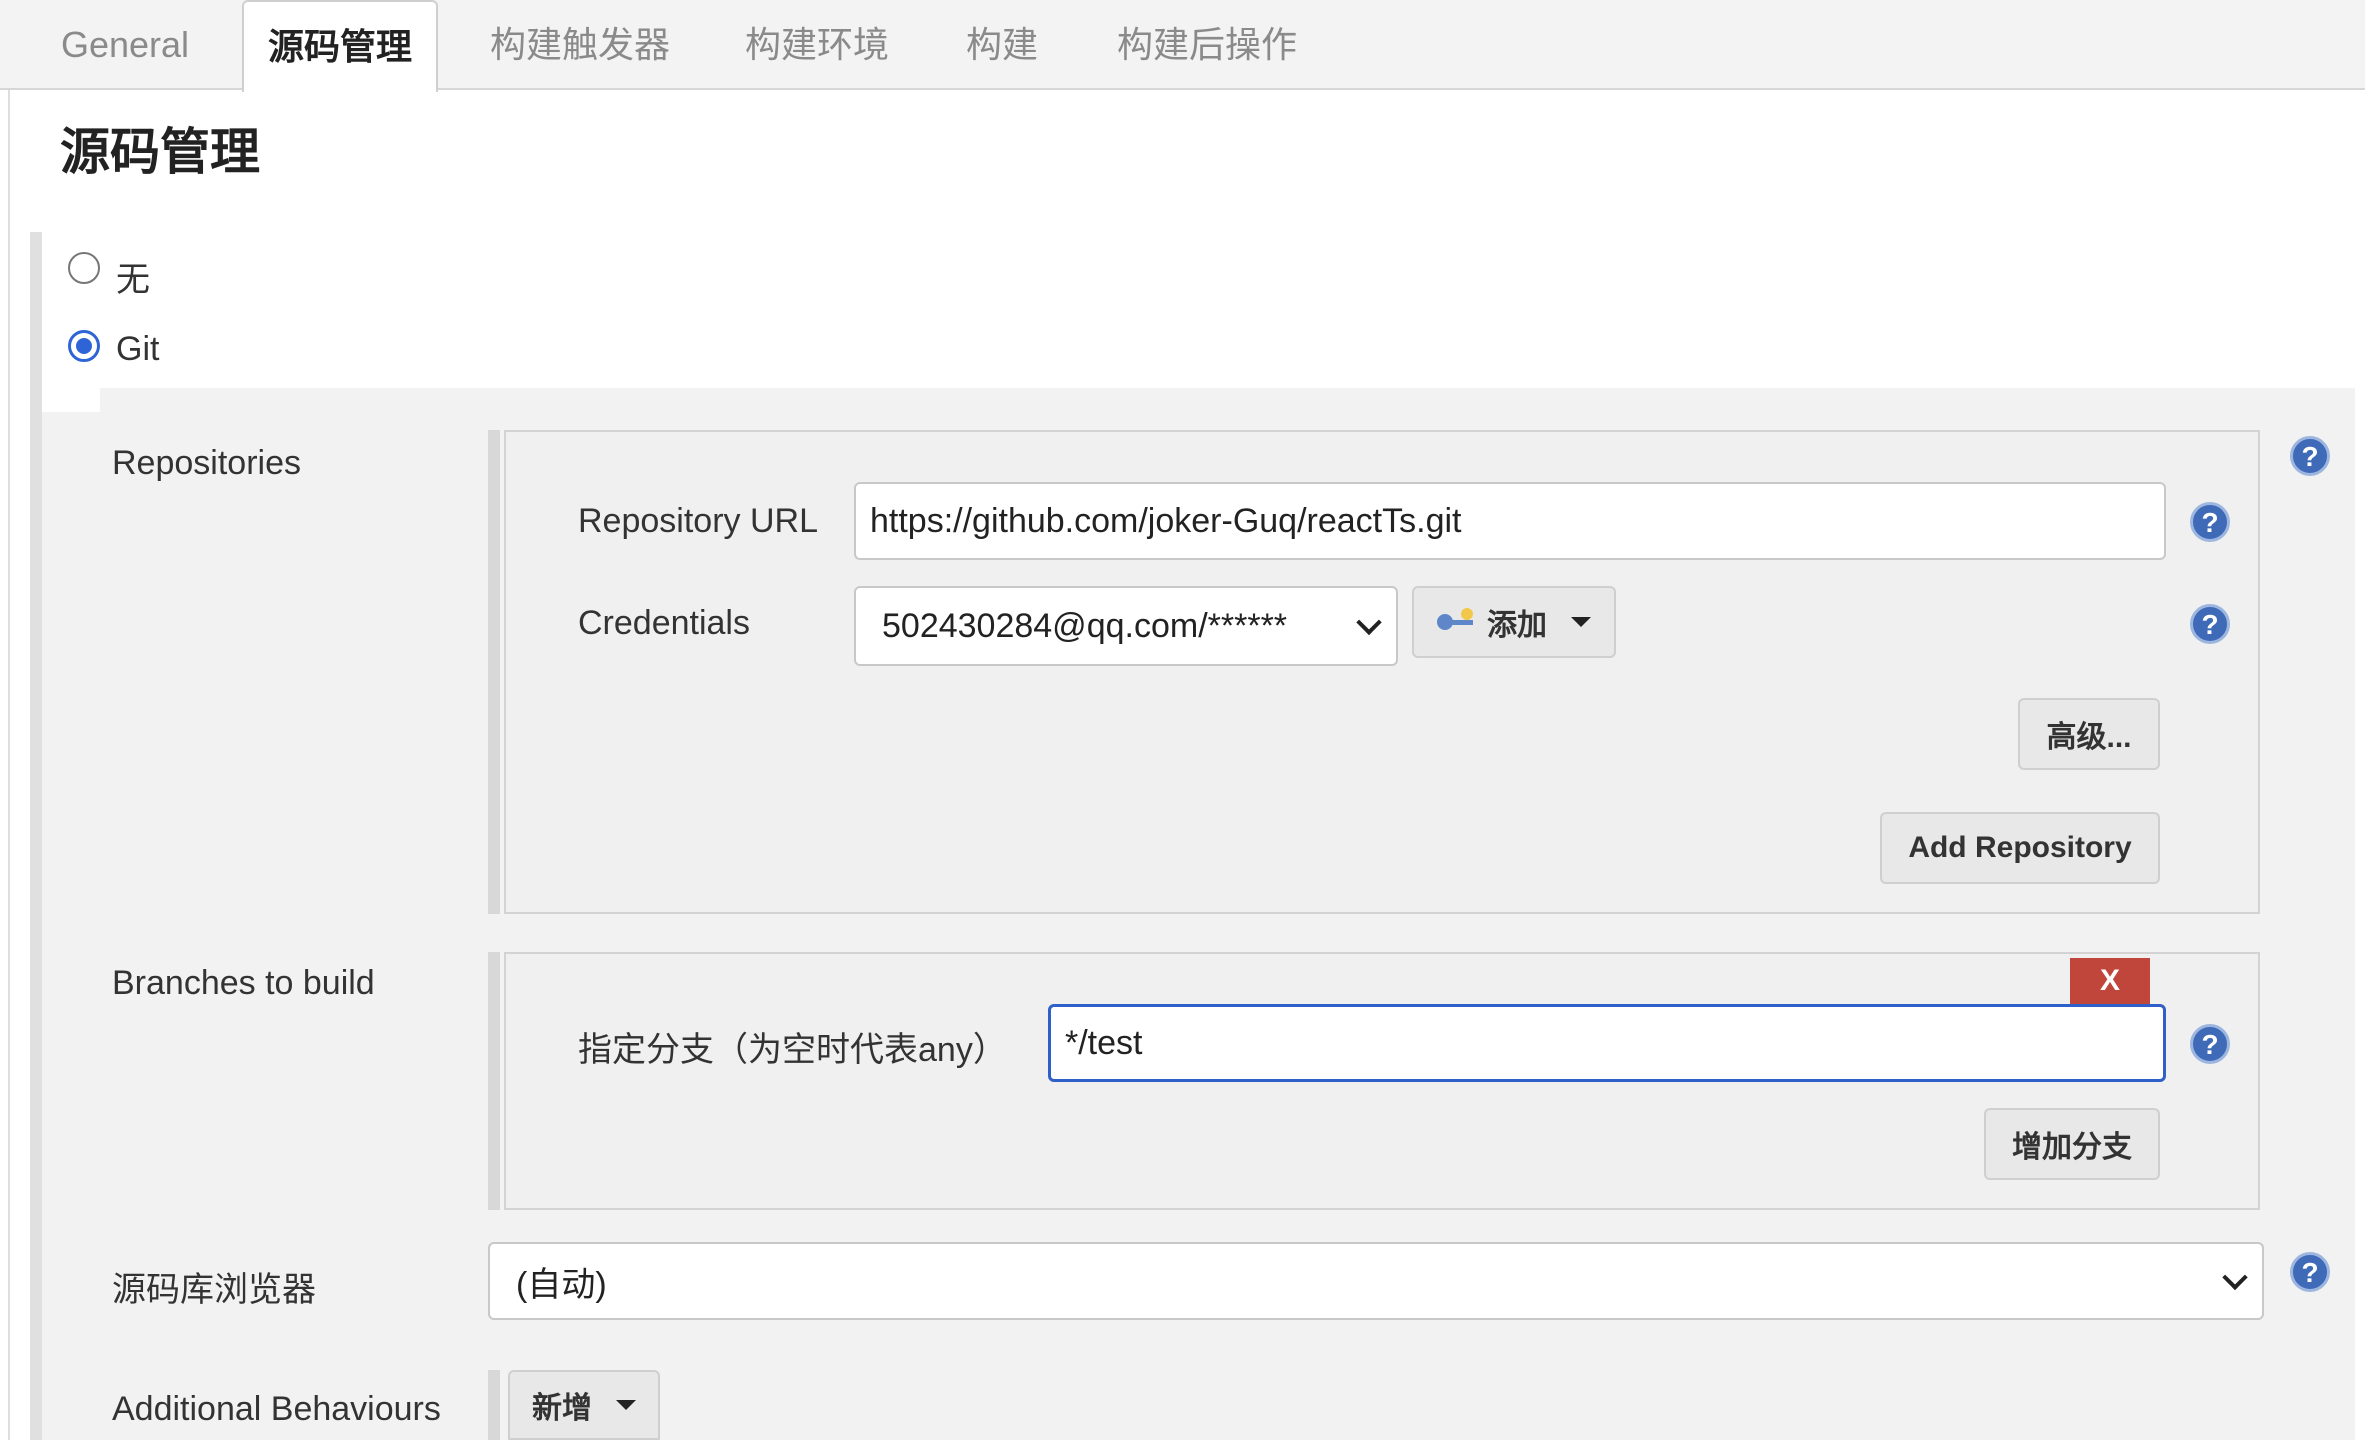 Image resolution: width=2365 pixels, height=1440 pixels. Describe the element at coordinates (494, 672) in the screenshot. I see `repositories-box-bar` at that location.